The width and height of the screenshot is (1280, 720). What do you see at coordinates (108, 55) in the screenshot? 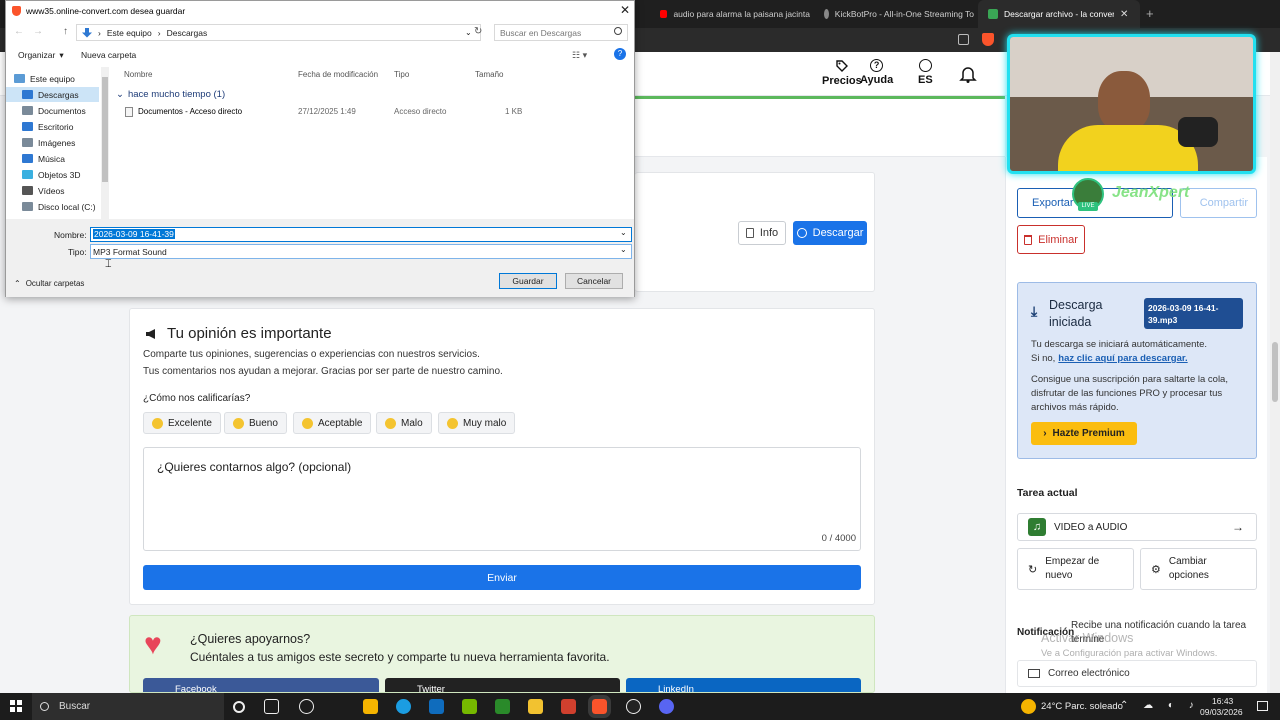
I see `new-folder-button: Nueva carpeta` at bounding box center [108, 55].